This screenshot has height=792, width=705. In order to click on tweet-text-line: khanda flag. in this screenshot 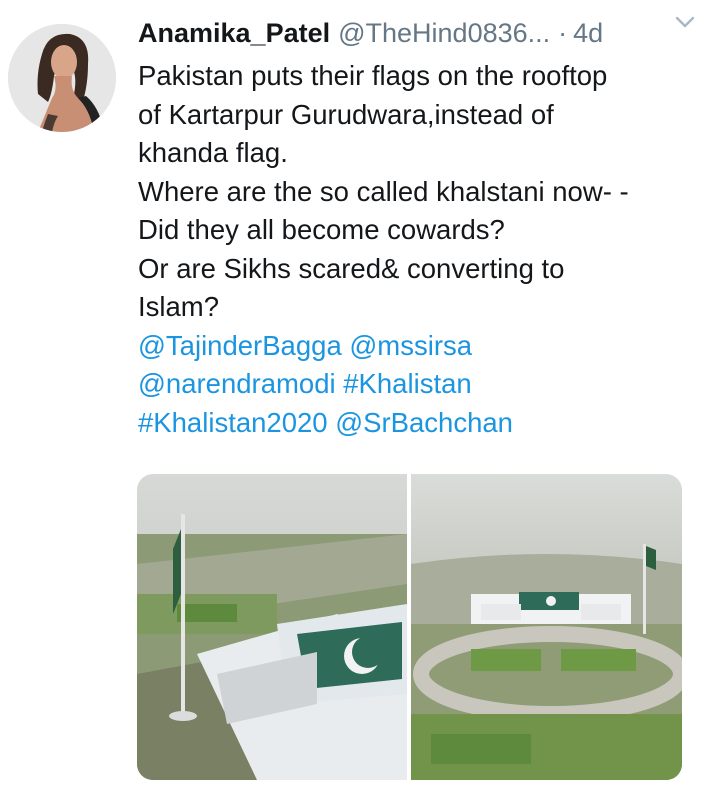, I will do `click(213, 152)`.